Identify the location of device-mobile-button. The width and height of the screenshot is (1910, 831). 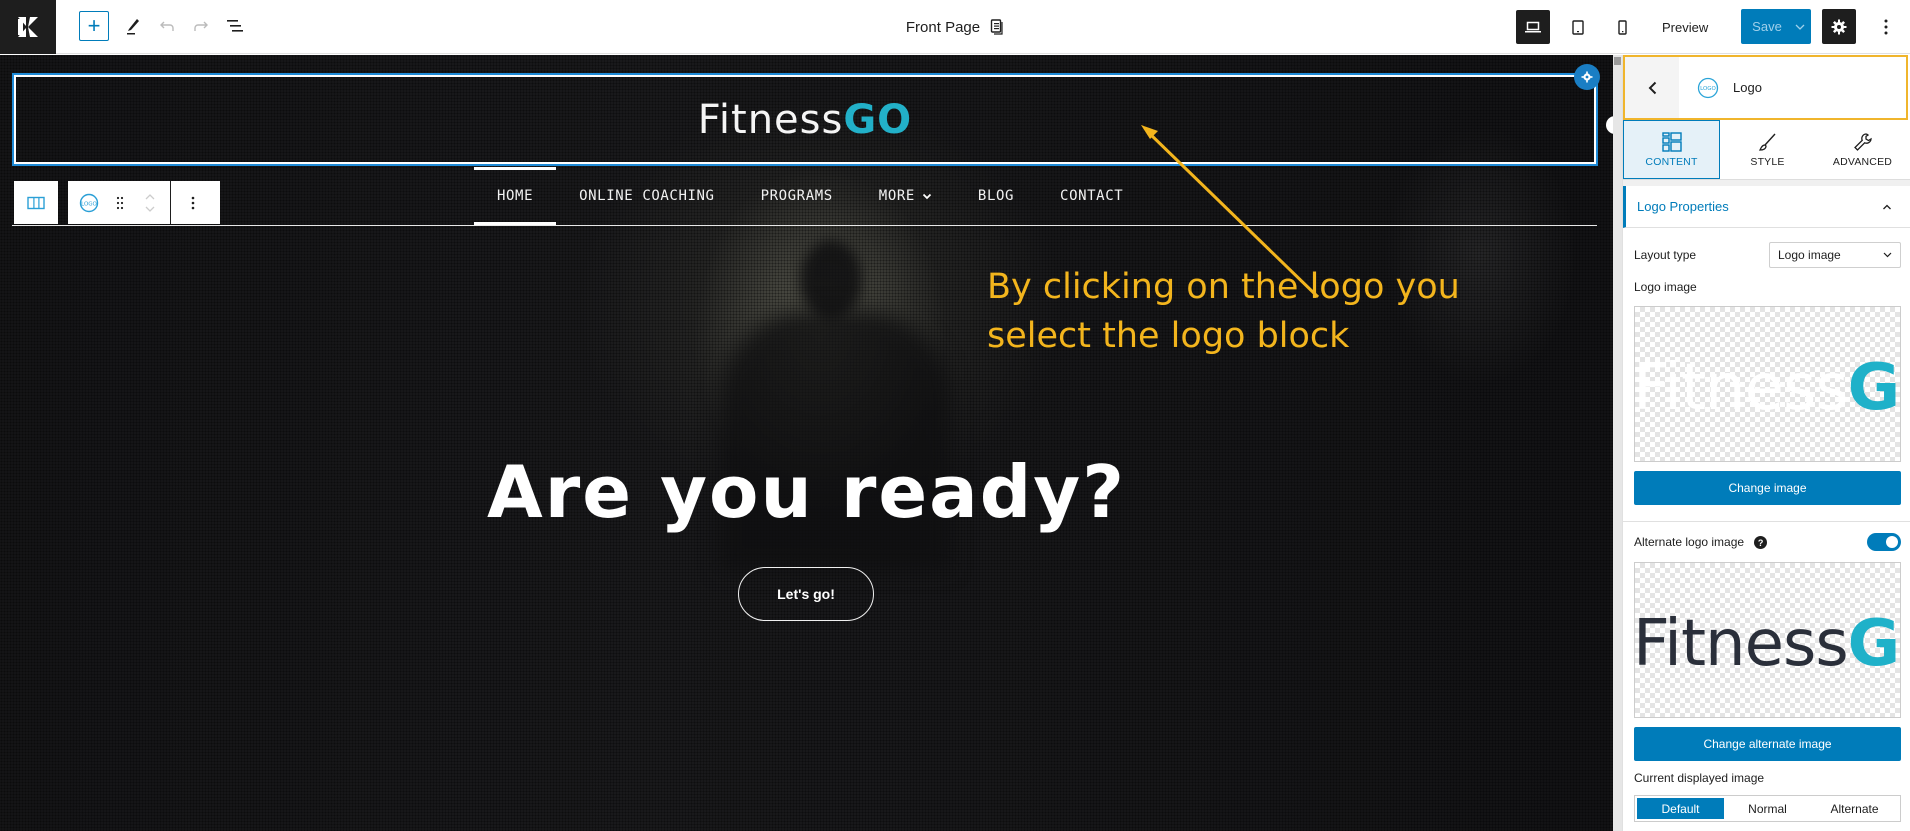
(1622, 27).